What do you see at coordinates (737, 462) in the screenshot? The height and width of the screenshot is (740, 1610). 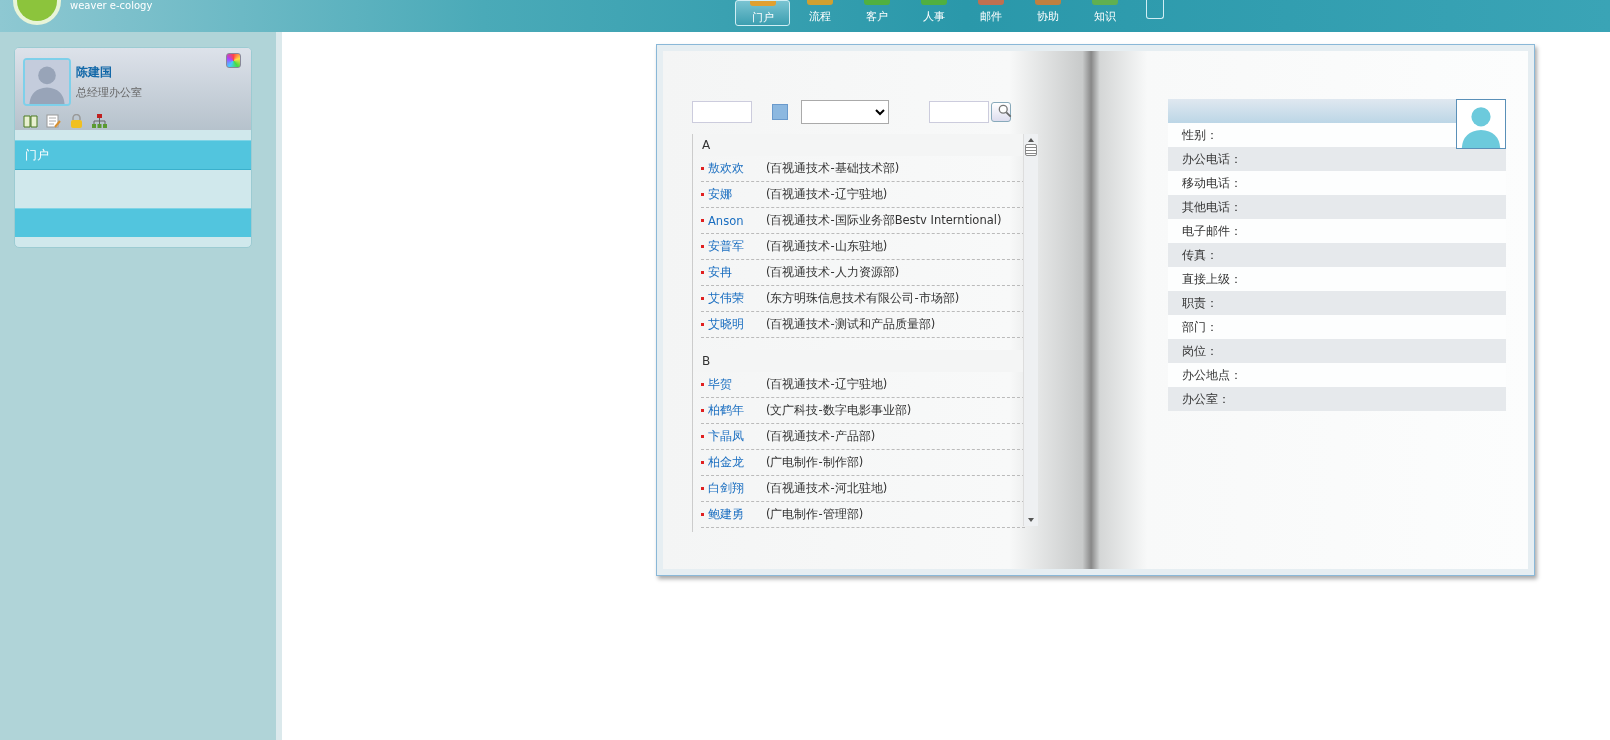 I see `person-name-link: 柏金龙` at bounding box center [737, 462].